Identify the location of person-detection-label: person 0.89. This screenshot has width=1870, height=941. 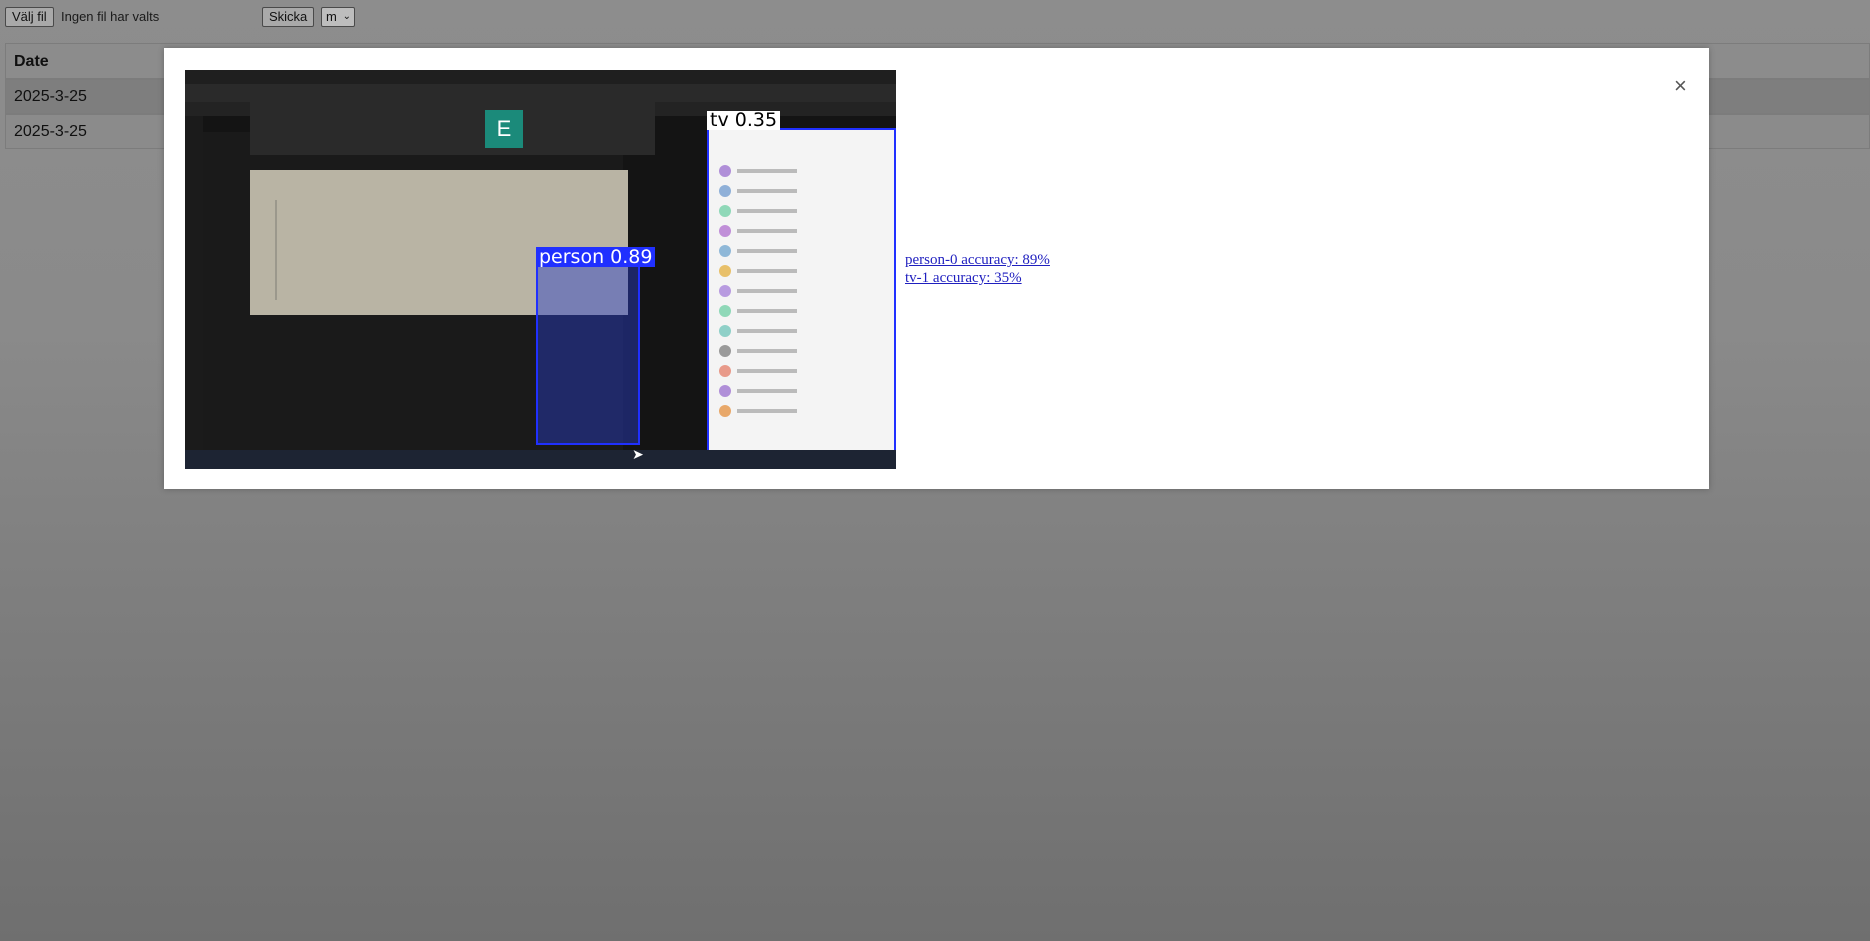
(596, 257).